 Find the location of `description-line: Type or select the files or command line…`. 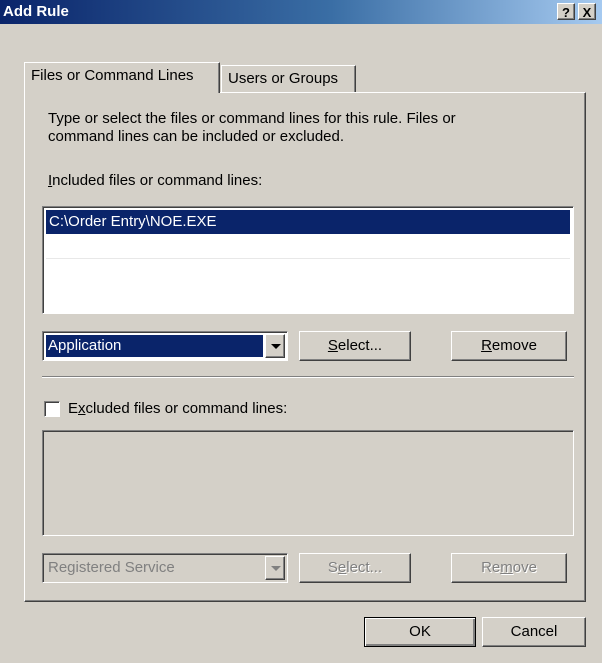

description-line: Type or select the files or command line… is located at coordinates (252, 118).